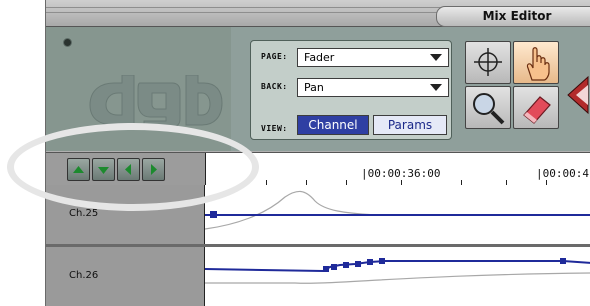 The image size is (590, 306). What do you see at coordinates (318, 13) in the screenshot?
I see `title-bar: Mix Editor` at bounding box center [318, 13].